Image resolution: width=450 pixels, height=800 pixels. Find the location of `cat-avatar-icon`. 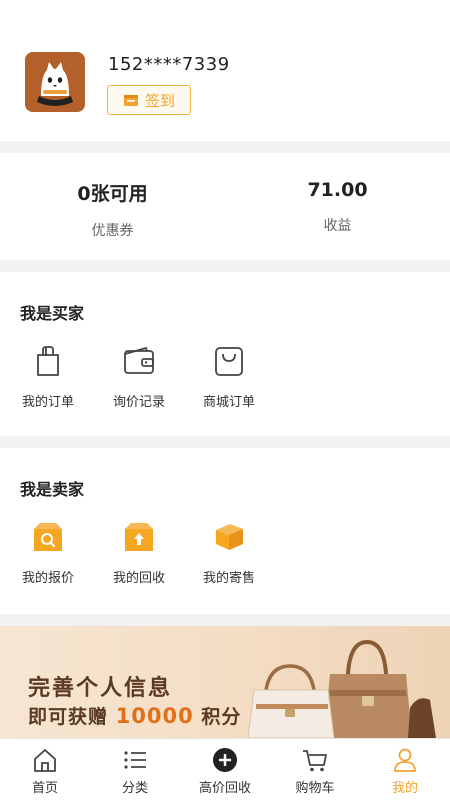

cat-avatar-icon is located at coordinates (55, 82).